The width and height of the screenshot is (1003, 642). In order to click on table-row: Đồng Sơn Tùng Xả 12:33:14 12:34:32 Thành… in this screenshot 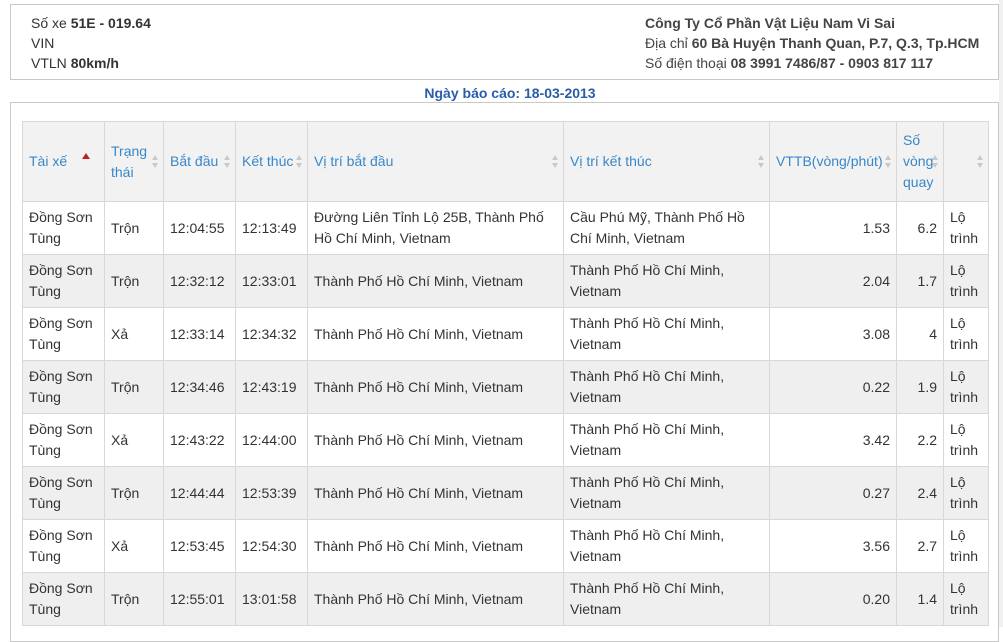, I will do `click(505, 334)`.